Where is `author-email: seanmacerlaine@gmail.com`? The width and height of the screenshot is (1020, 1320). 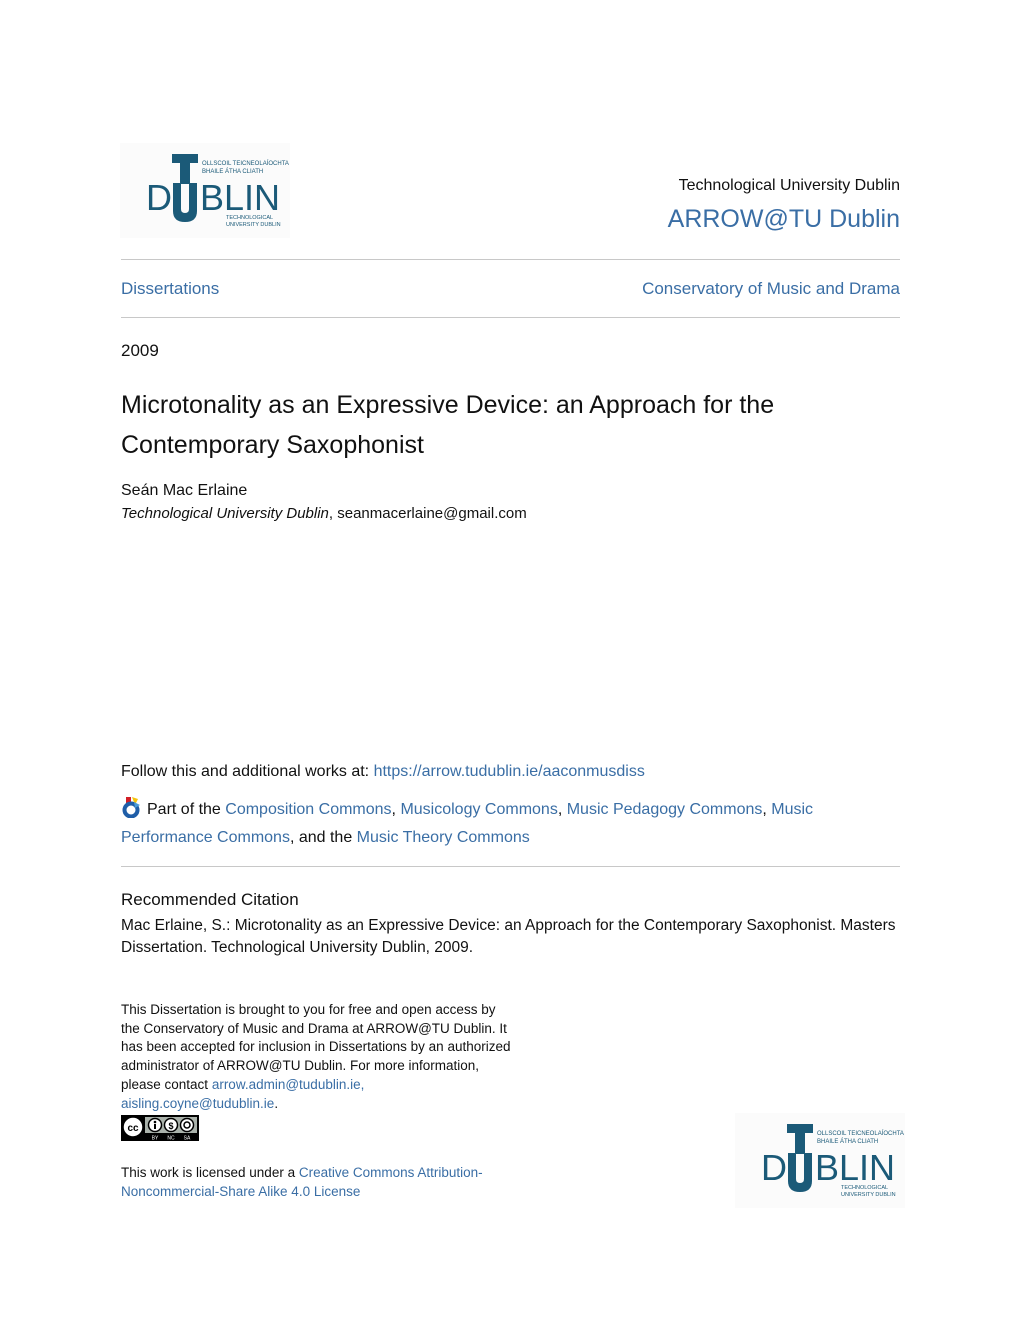
author-email: seanmacerlaine@gmail.com is located at coordinates (432, 513).